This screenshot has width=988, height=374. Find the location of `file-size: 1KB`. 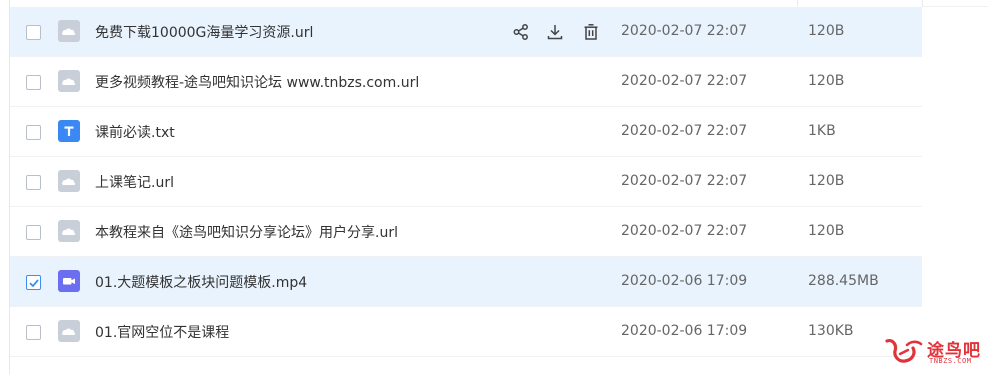

file-size: 1KB is located at coordinates (822, 131).